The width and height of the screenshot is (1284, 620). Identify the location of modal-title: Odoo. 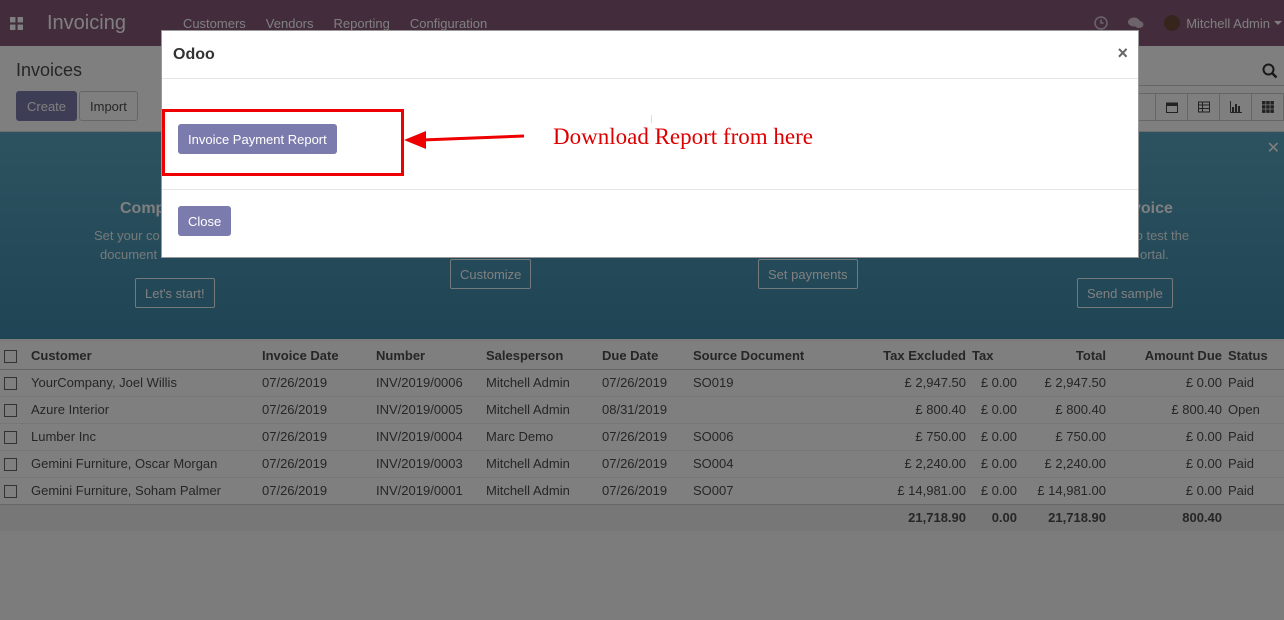
(194, 54).